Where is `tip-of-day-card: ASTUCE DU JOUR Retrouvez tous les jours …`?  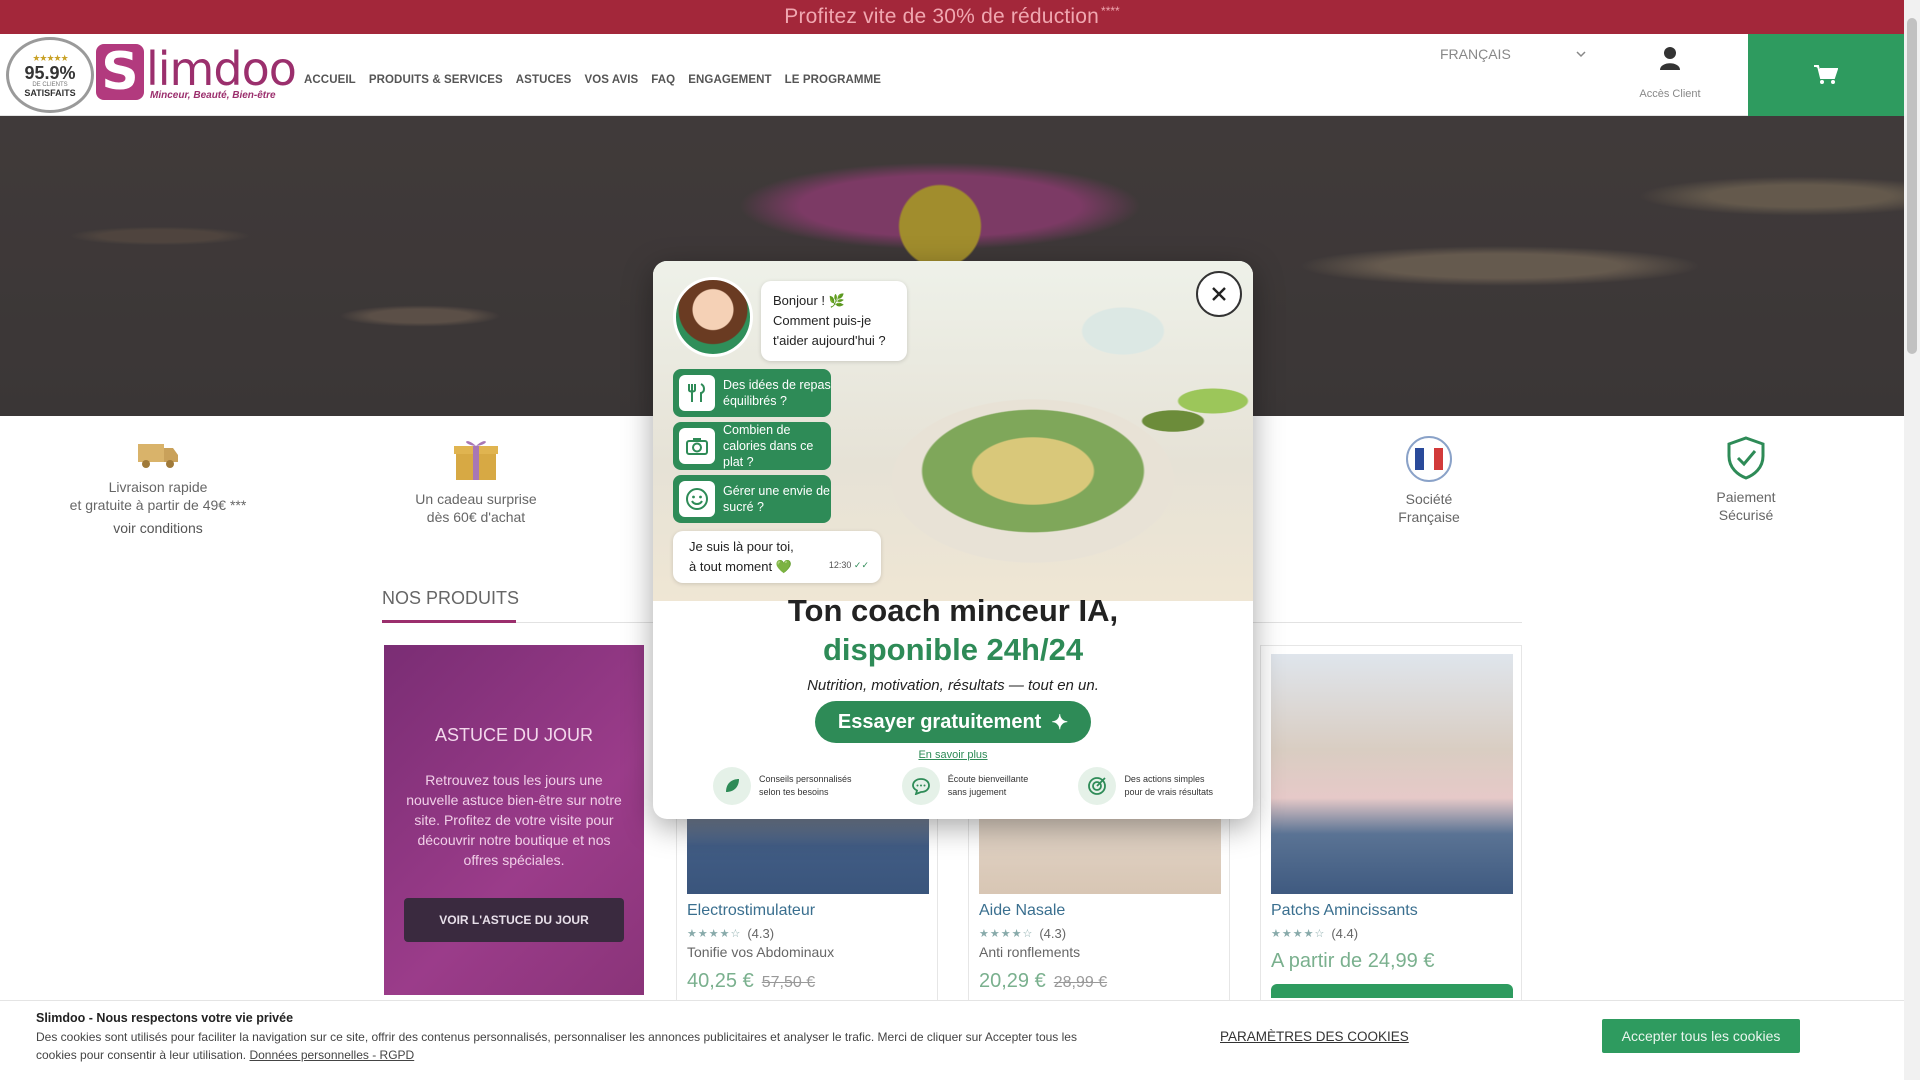 tip-of-day-card: ASTUCE DU JOUR Retrouvez tous les jours … is located at coordinates (514, 820).